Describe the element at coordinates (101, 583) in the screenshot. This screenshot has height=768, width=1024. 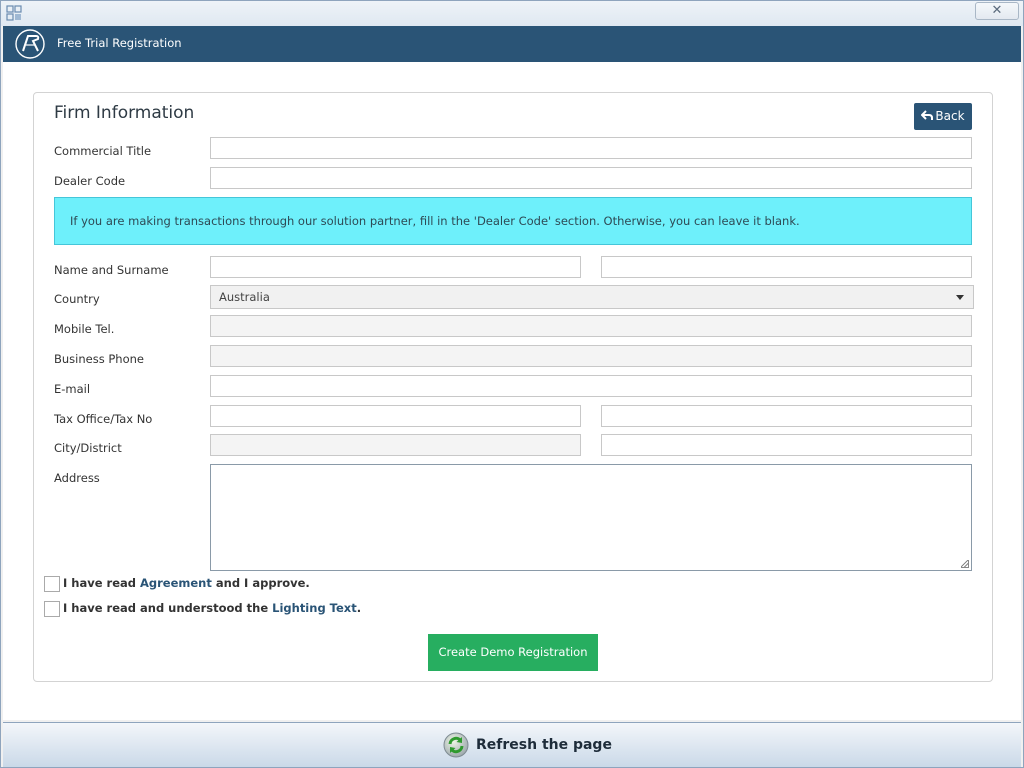
I see `agreement-prefix: I have read` at that location.